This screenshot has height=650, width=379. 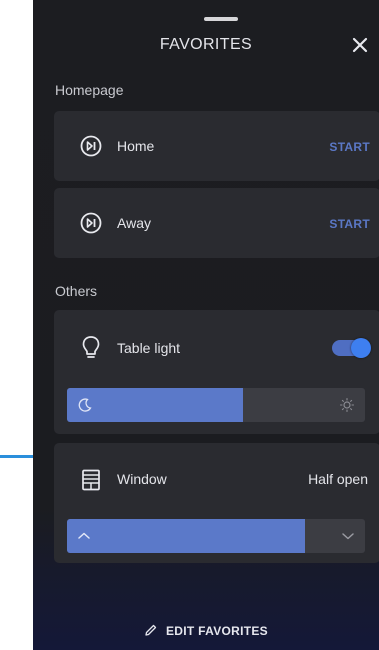 I want to click on sun-icon, so click(x=347, y=405).